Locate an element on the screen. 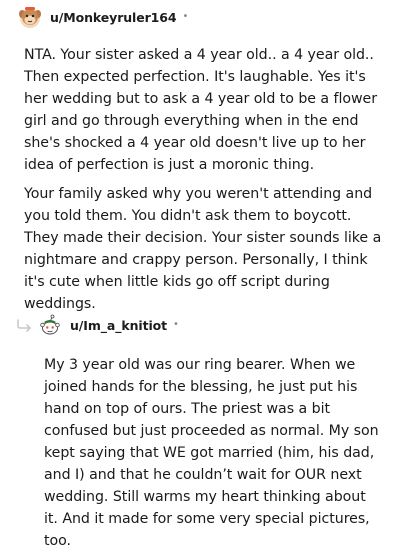 This screenshot has width=400, height=559. comment-author: u/Monkeyruler164 is located at coordinates (113, 17).